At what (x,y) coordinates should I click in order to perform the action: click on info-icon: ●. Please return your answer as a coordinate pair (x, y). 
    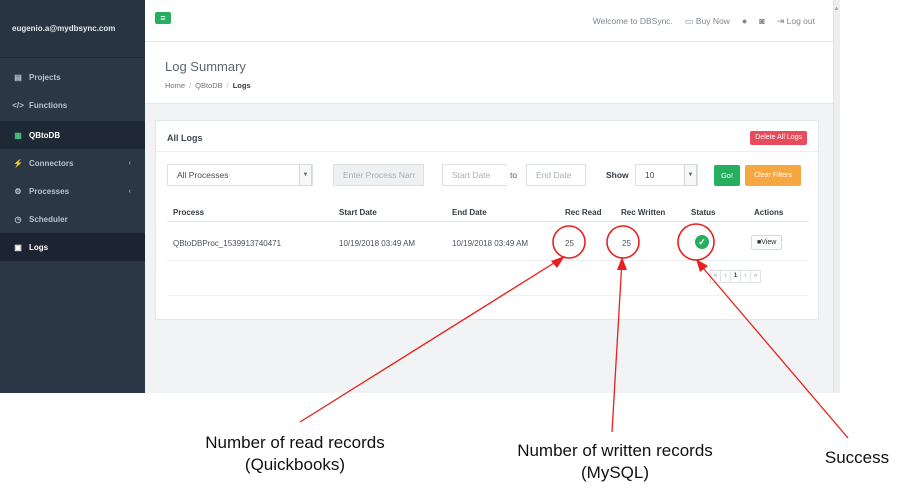
    Looking at the image, I should click on (744, 21).